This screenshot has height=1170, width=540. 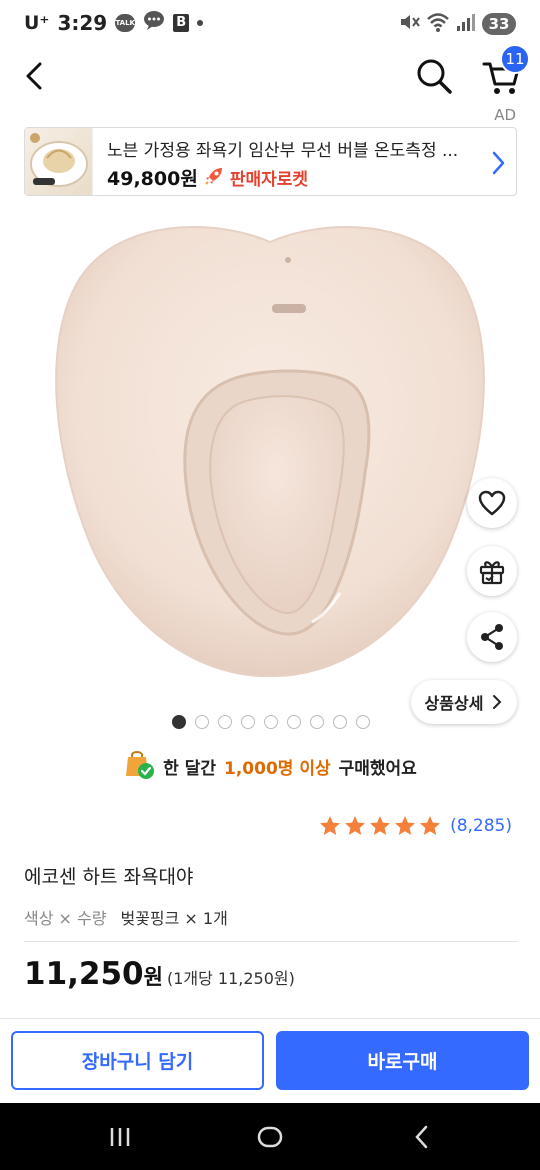 I want to click on wishlist-button, so click(x=492, y=503).